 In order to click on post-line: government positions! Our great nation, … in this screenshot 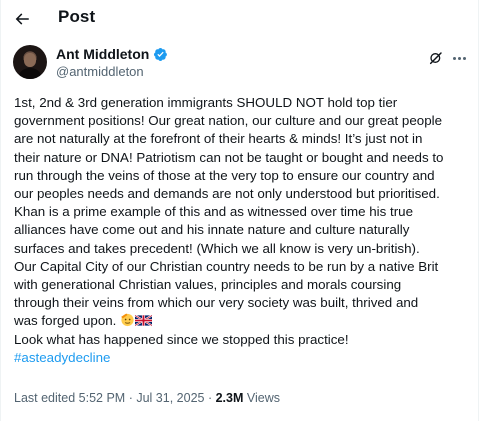, I will do `click(228, 121)`.